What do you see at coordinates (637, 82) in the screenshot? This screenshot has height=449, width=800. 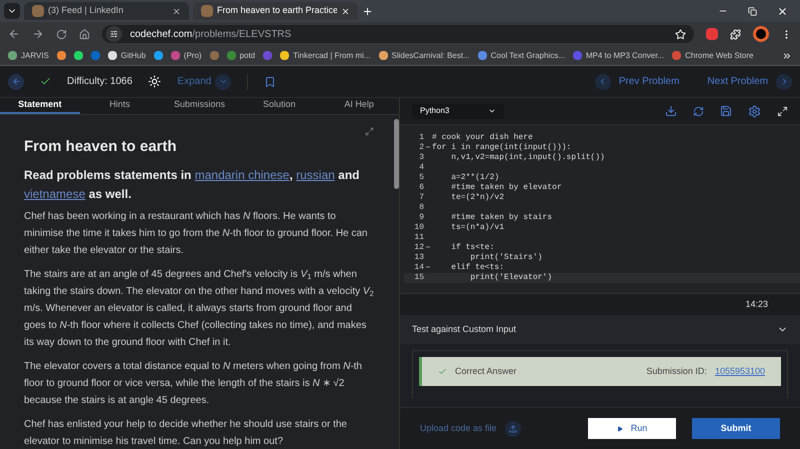 I see `prev-problem-button: Prev Problem` at bounding box center [637, 82].